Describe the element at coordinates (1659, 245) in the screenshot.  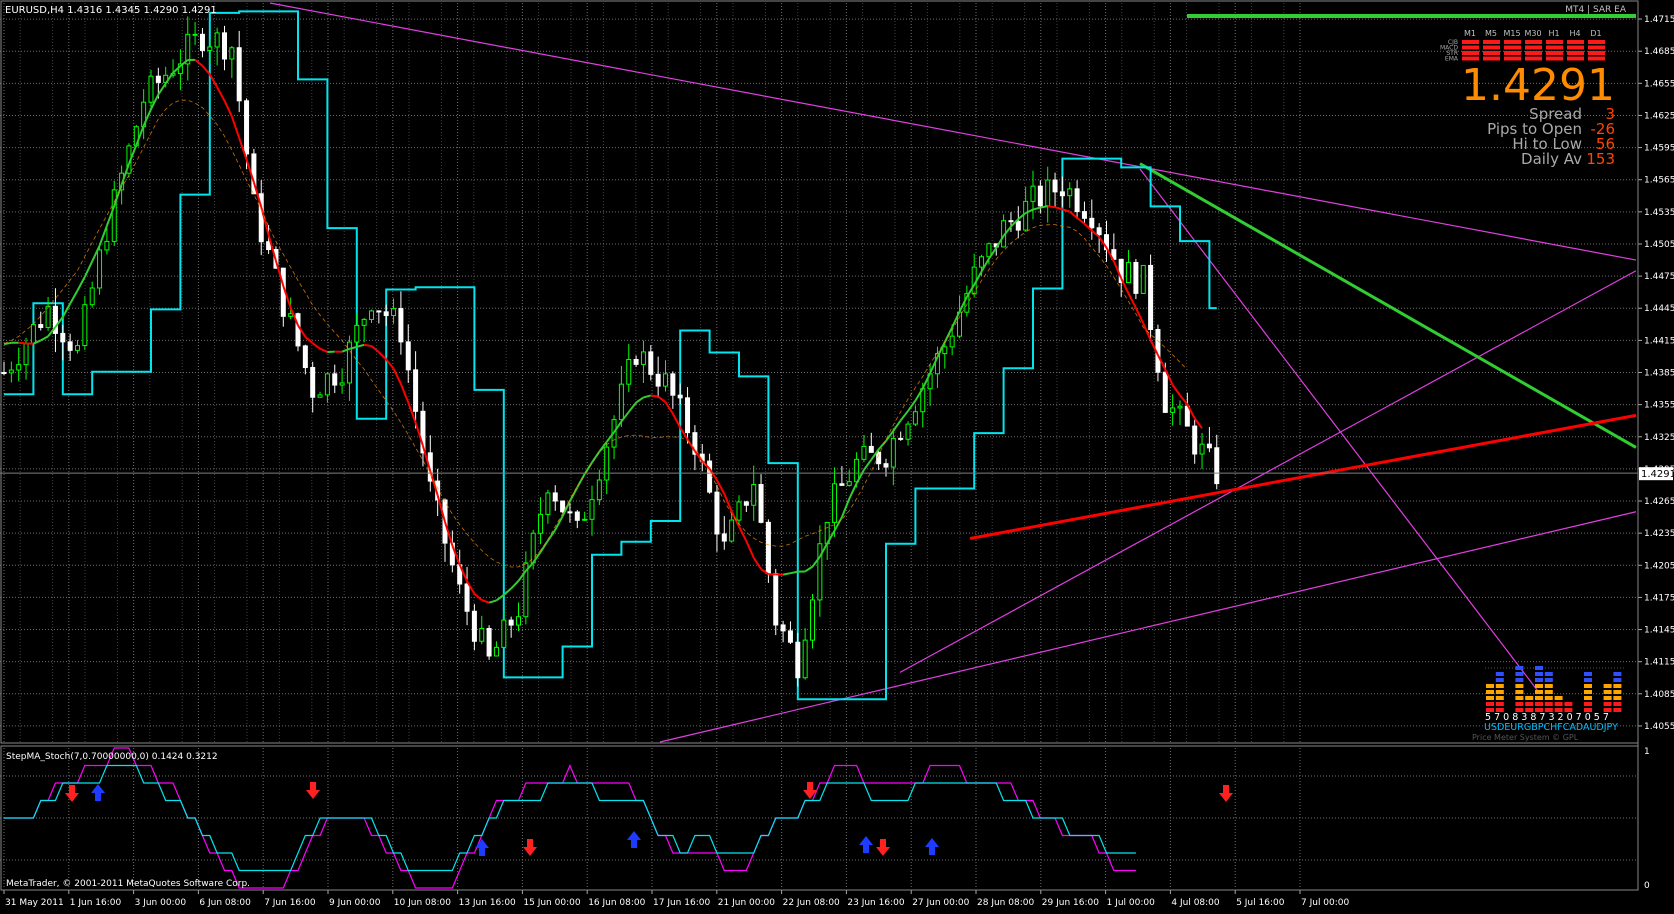
I see `price-tick-label: 1.4505` at that location.